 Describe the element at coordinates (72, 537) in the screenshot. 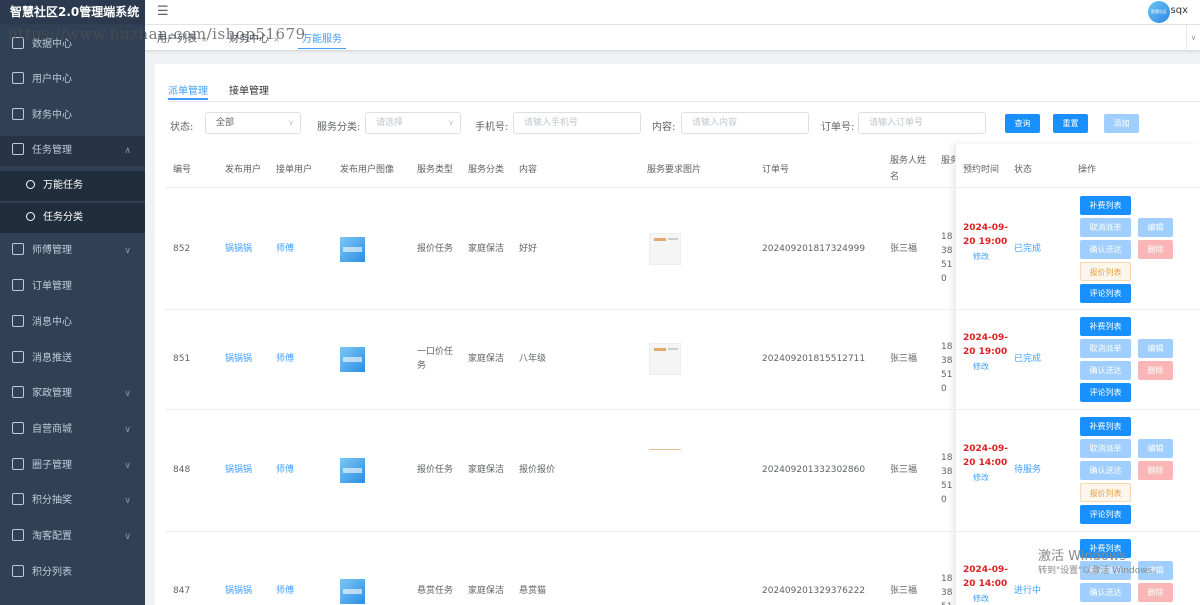

I see `sidebar-item-14: 淘客配置 ∨` at that location.